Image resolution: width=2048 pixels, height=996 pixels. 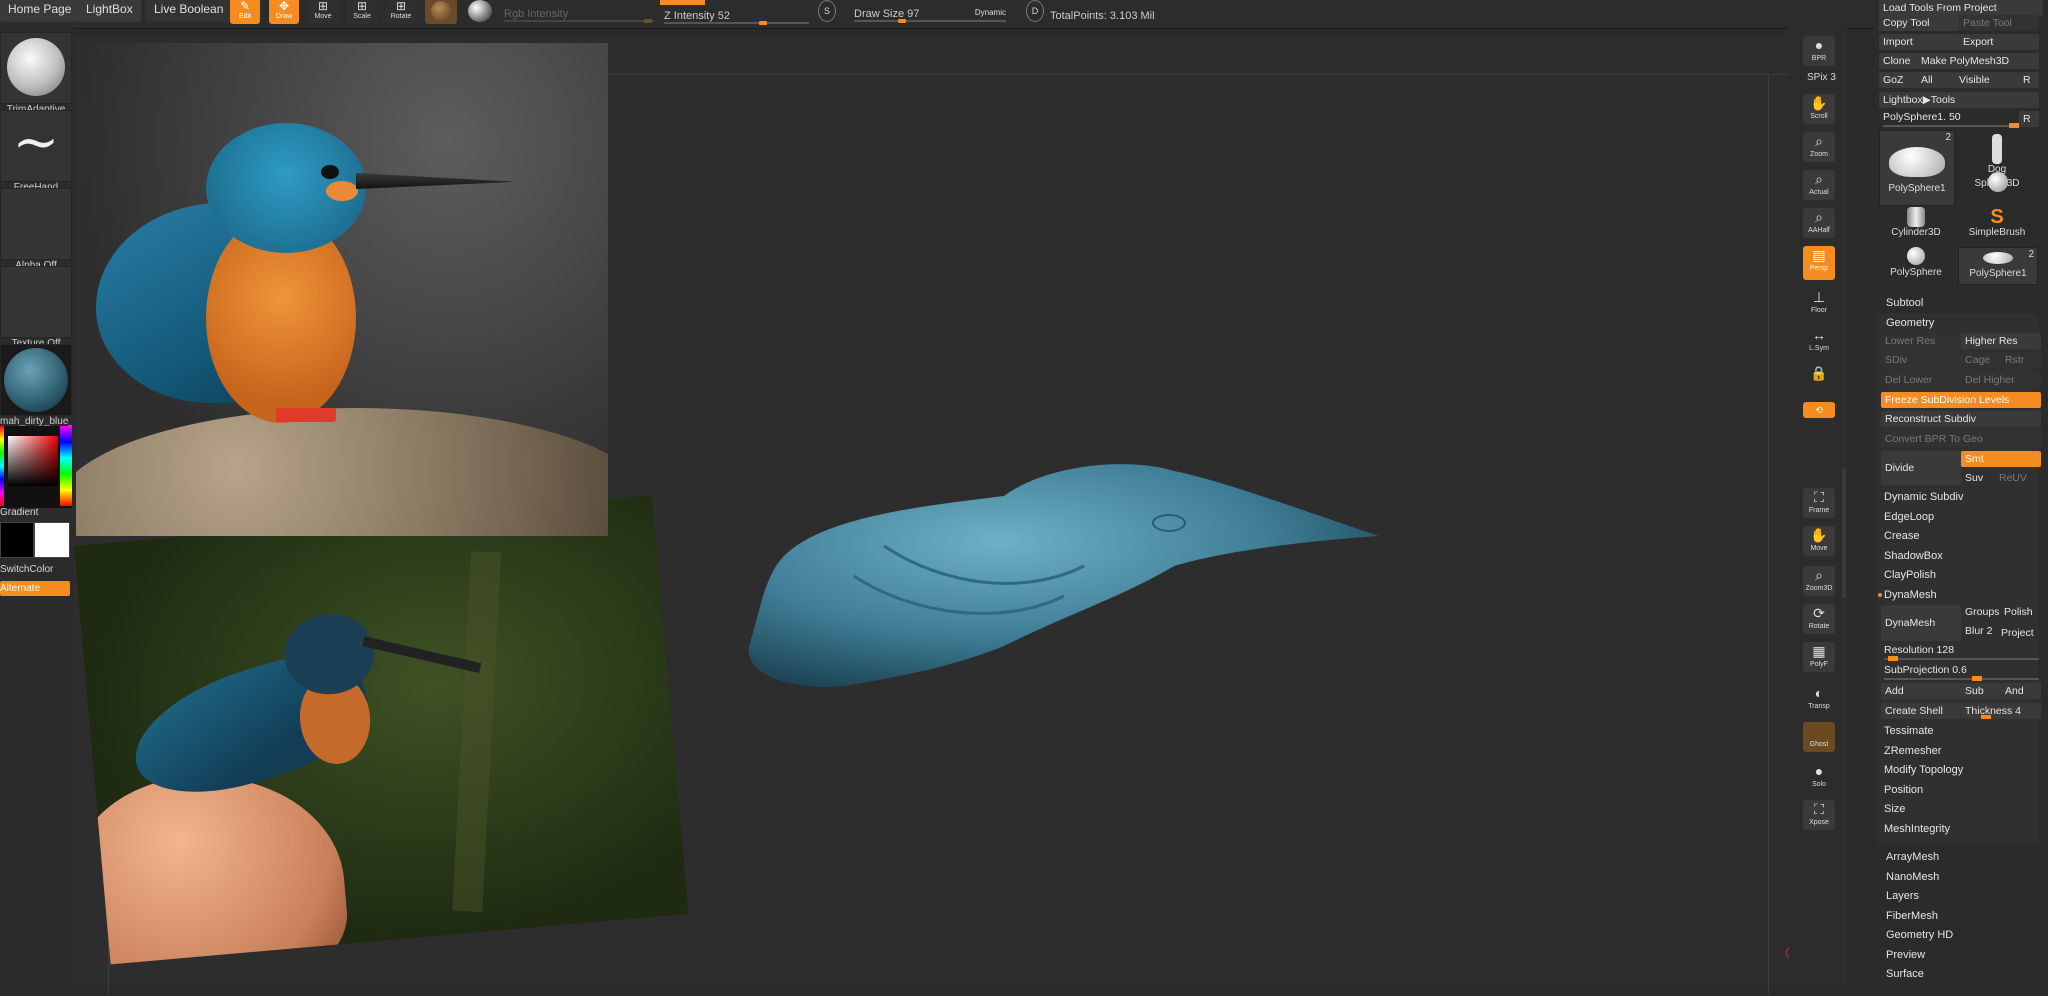 What do you see at coordinates (401, 12) in the screenshot?
I see `rotate-button: ⊞ Rotate` at bounding box center [401, 12].